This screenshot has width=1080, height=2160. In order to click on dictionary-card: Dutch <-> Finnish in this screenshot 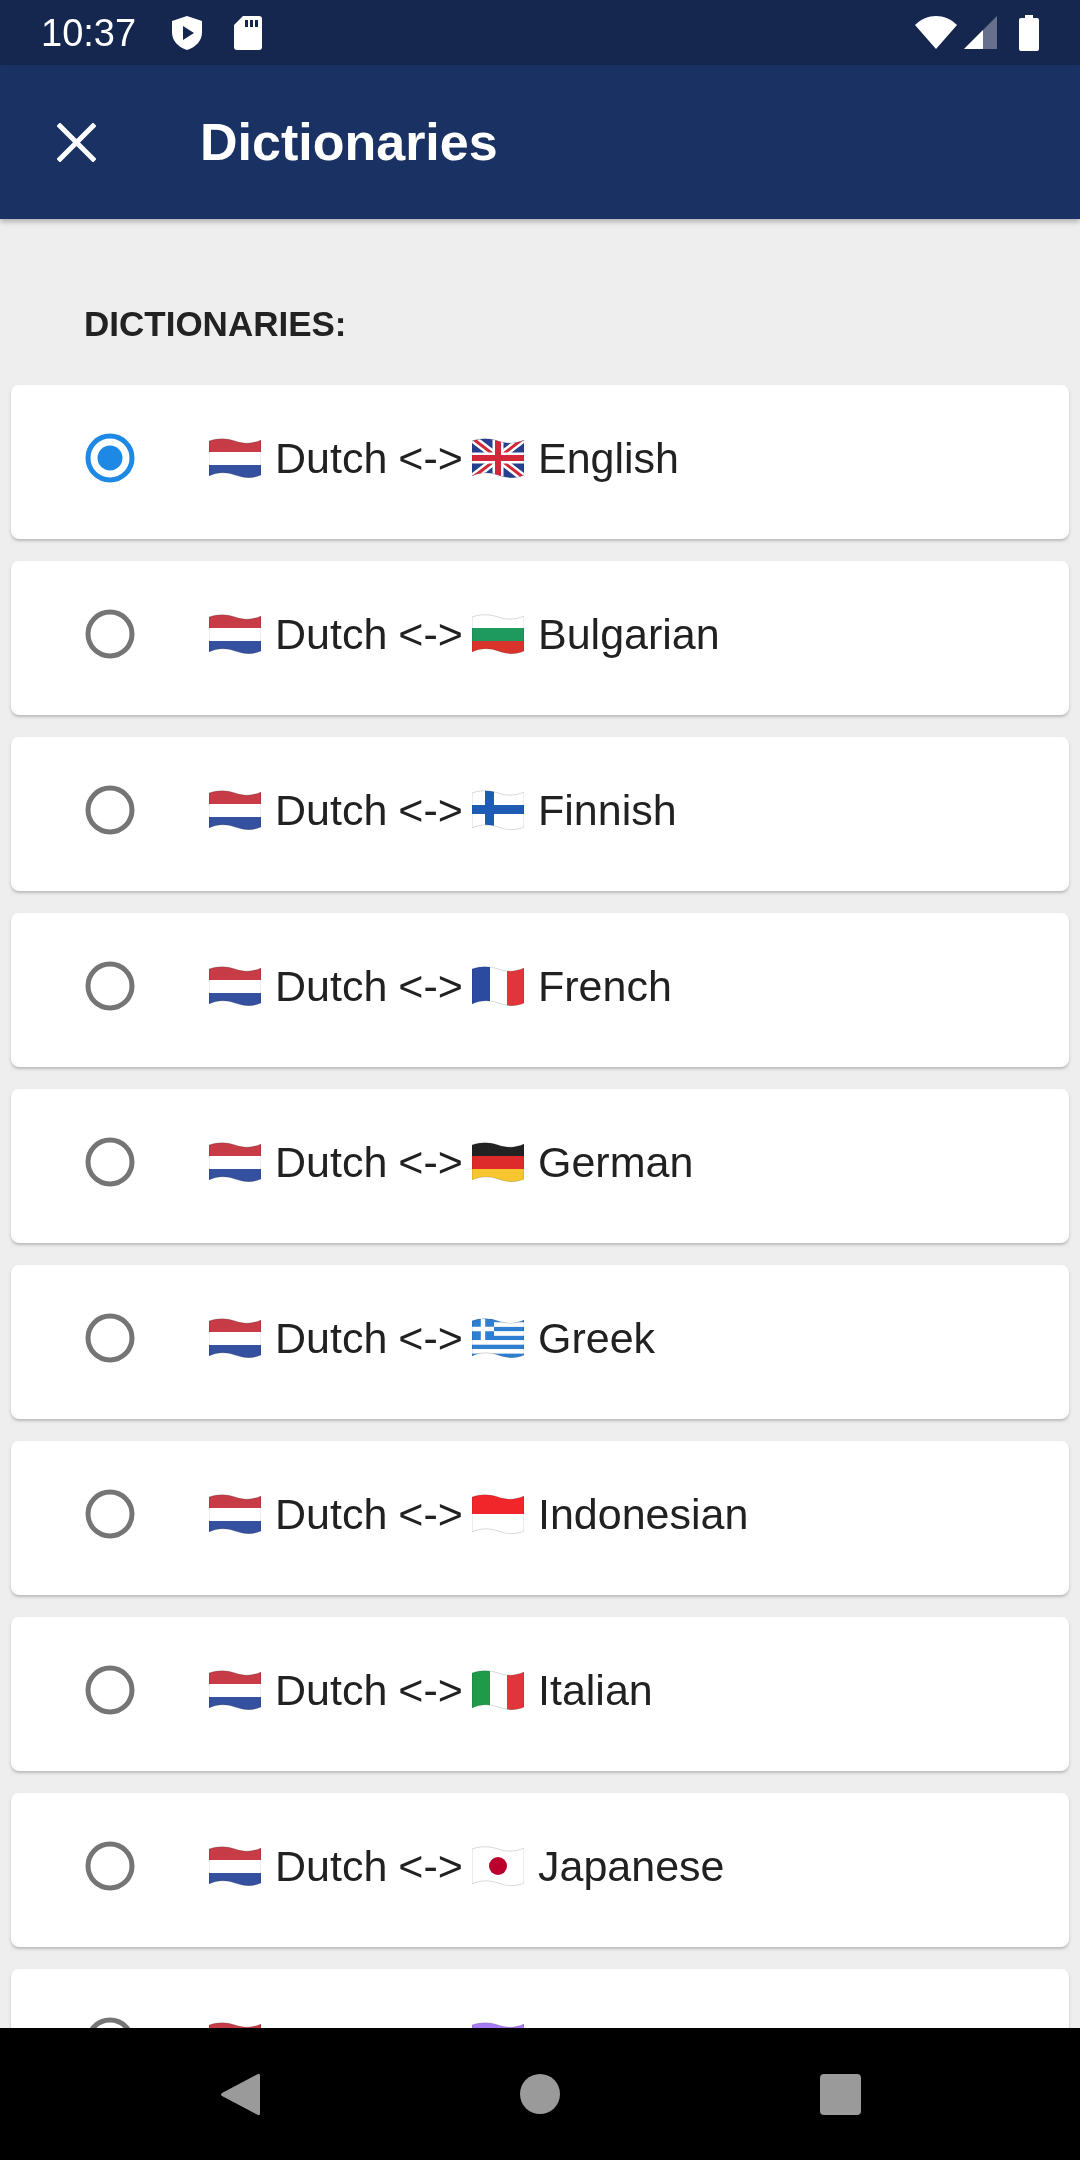, I will do `click(540, 814)`.